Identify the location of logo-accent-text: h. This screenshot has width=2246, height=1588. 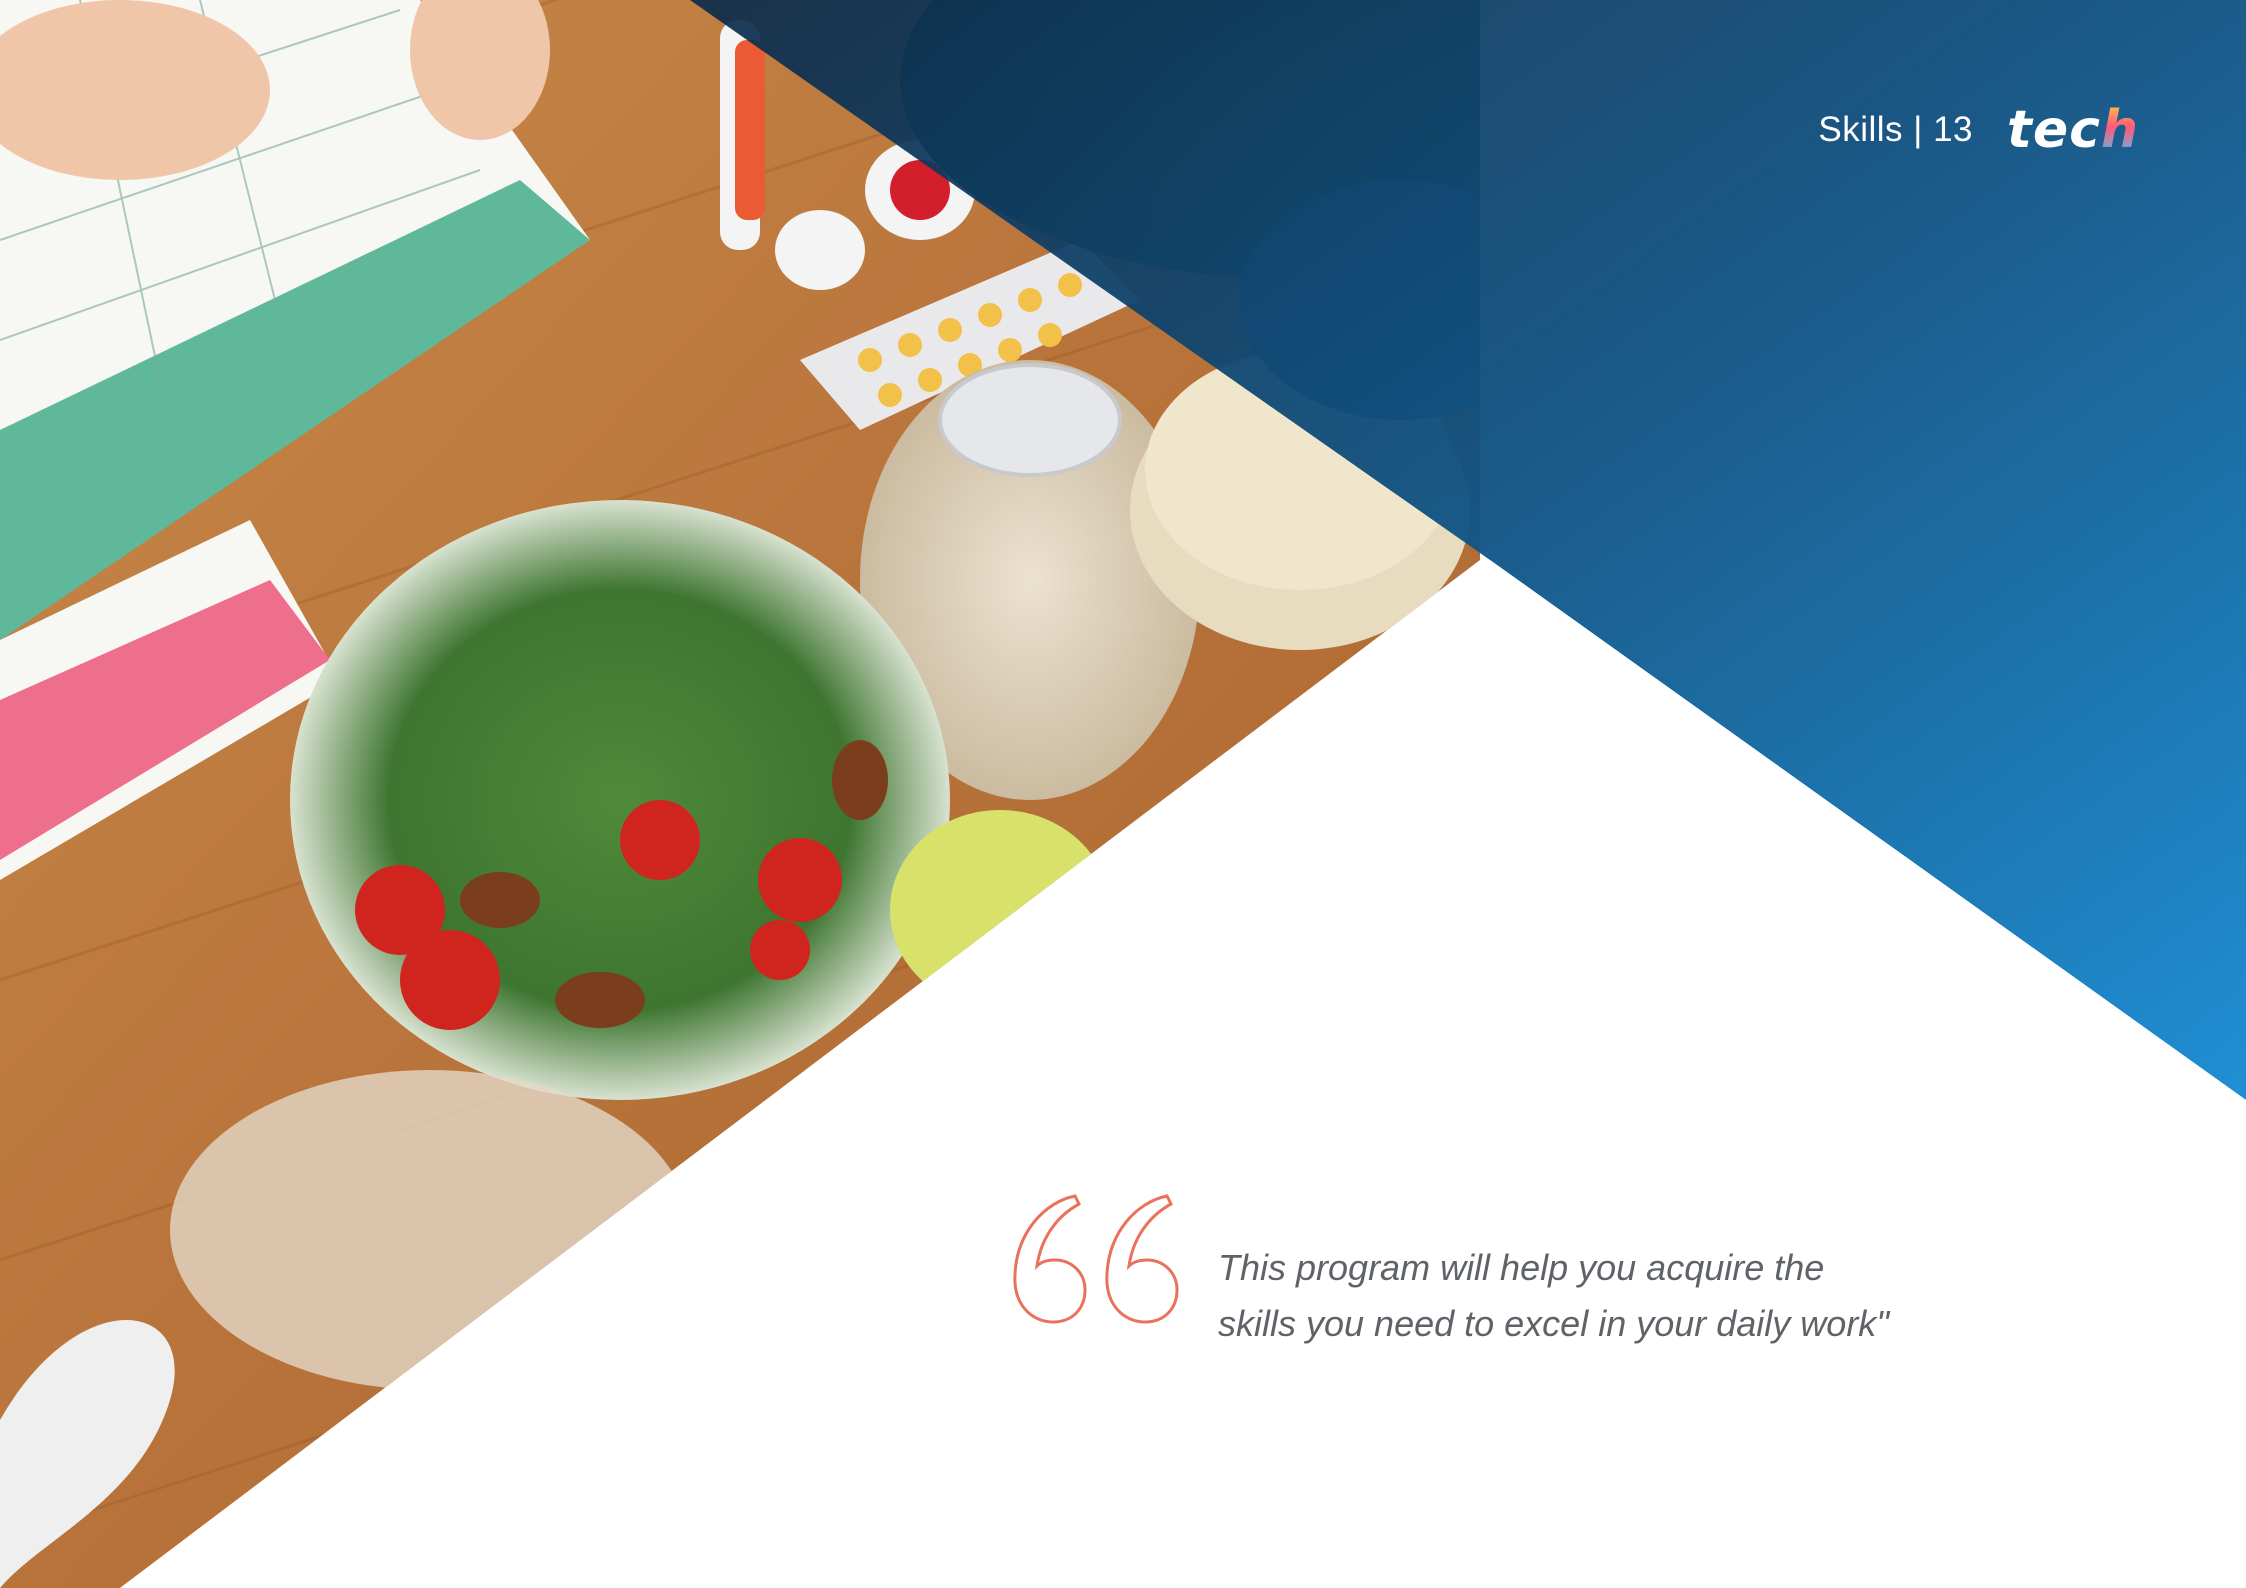
(2119, 130).